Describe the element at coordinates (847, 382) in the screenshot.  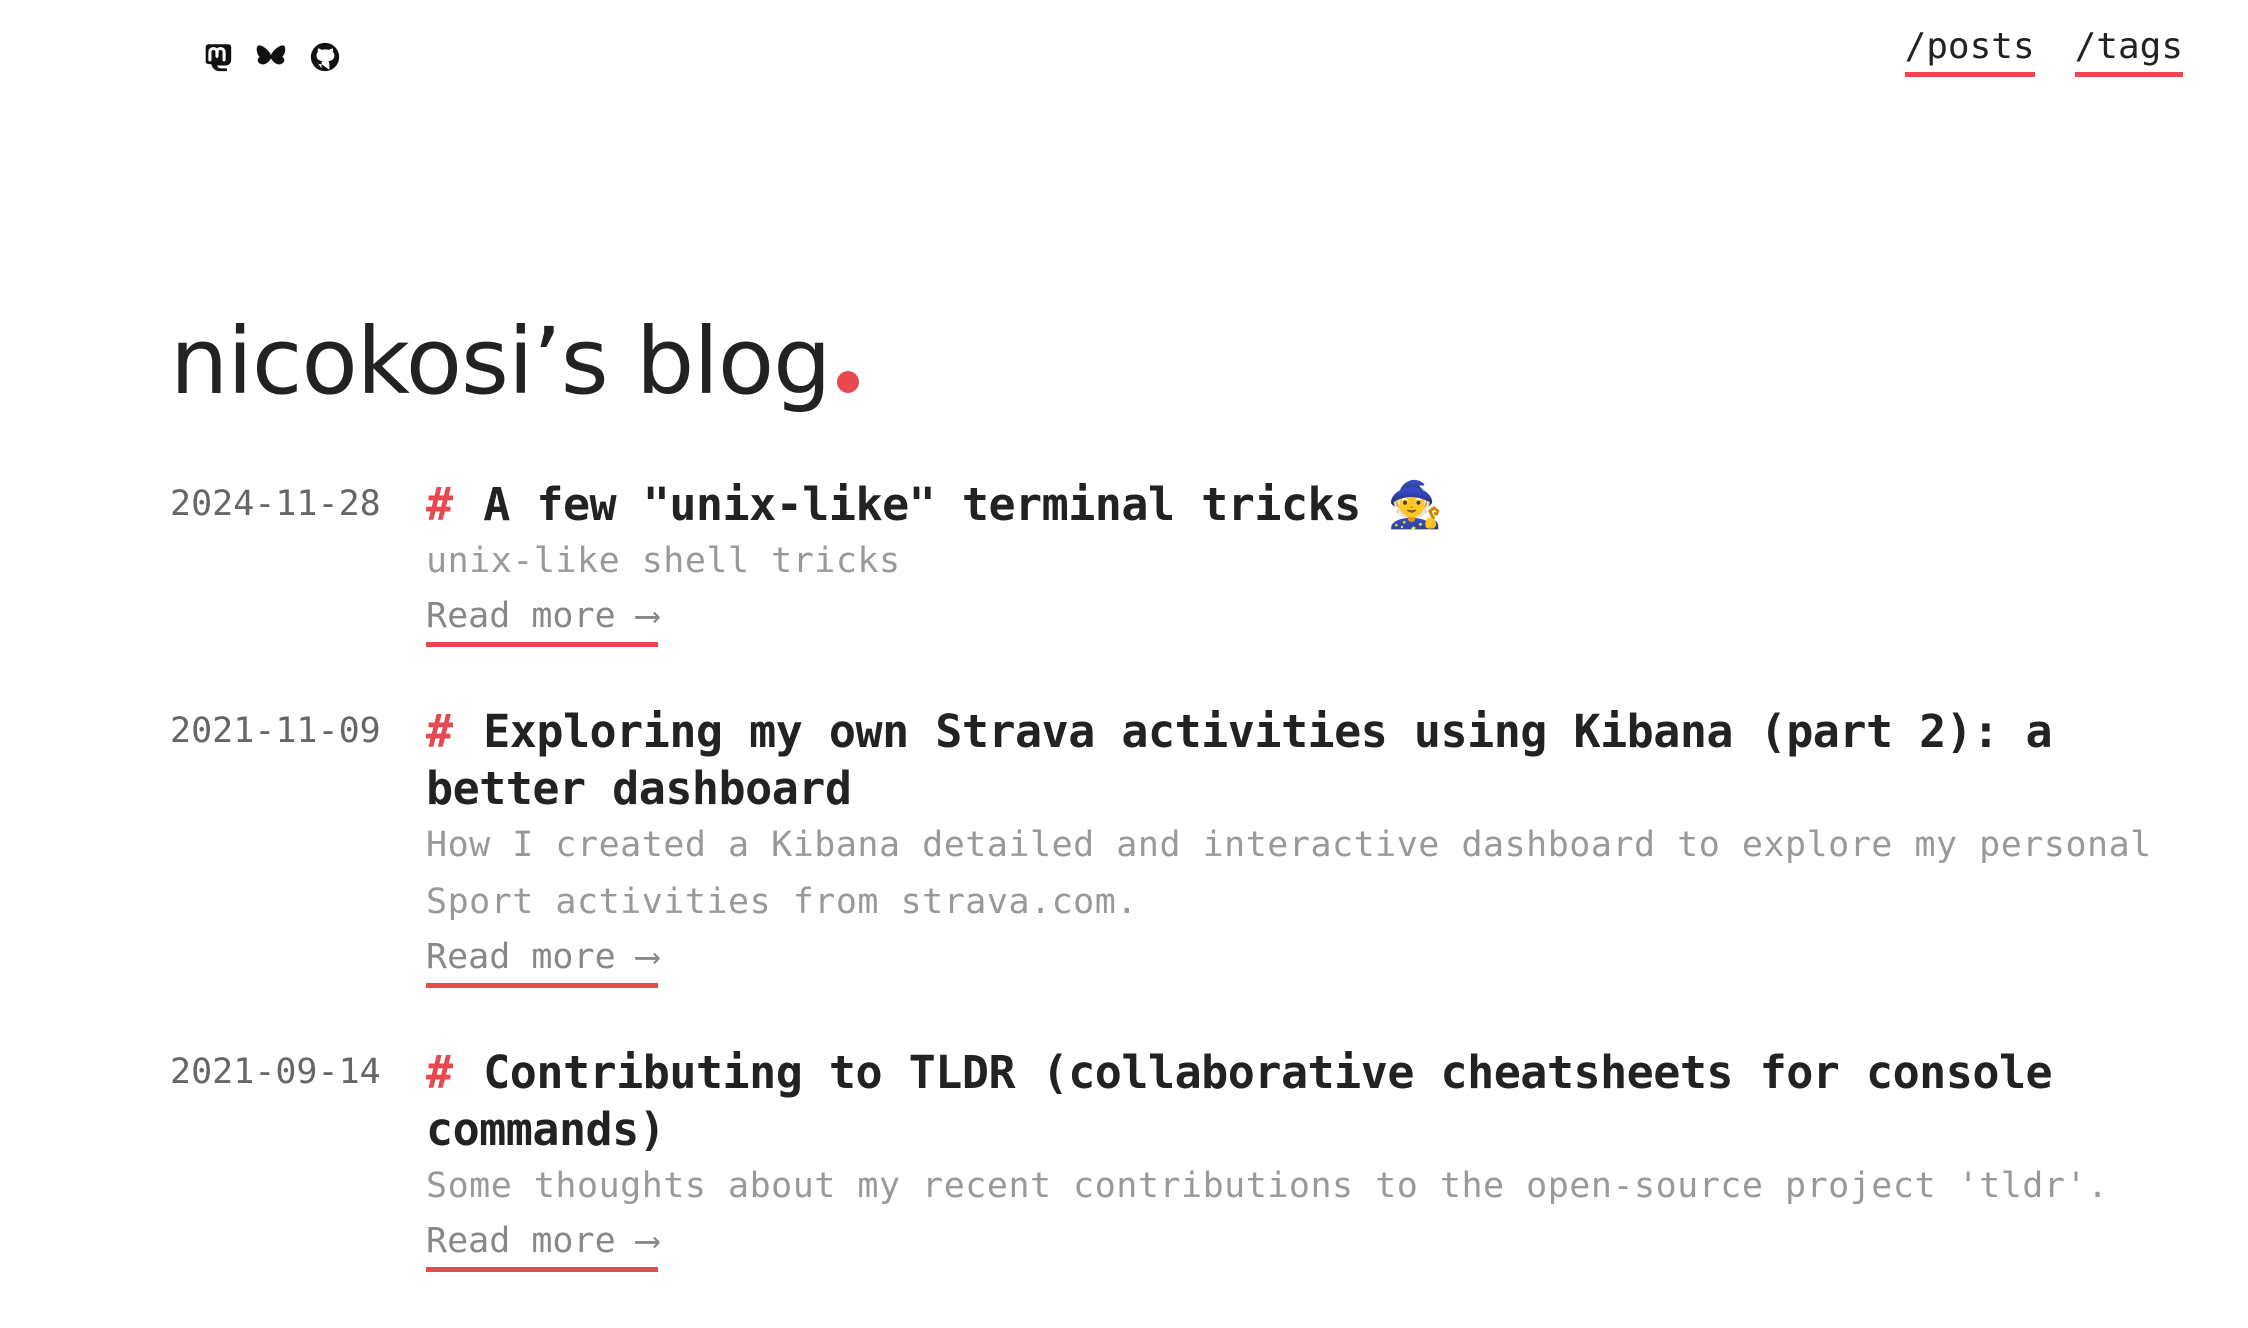
I see `title-dot` at that location.